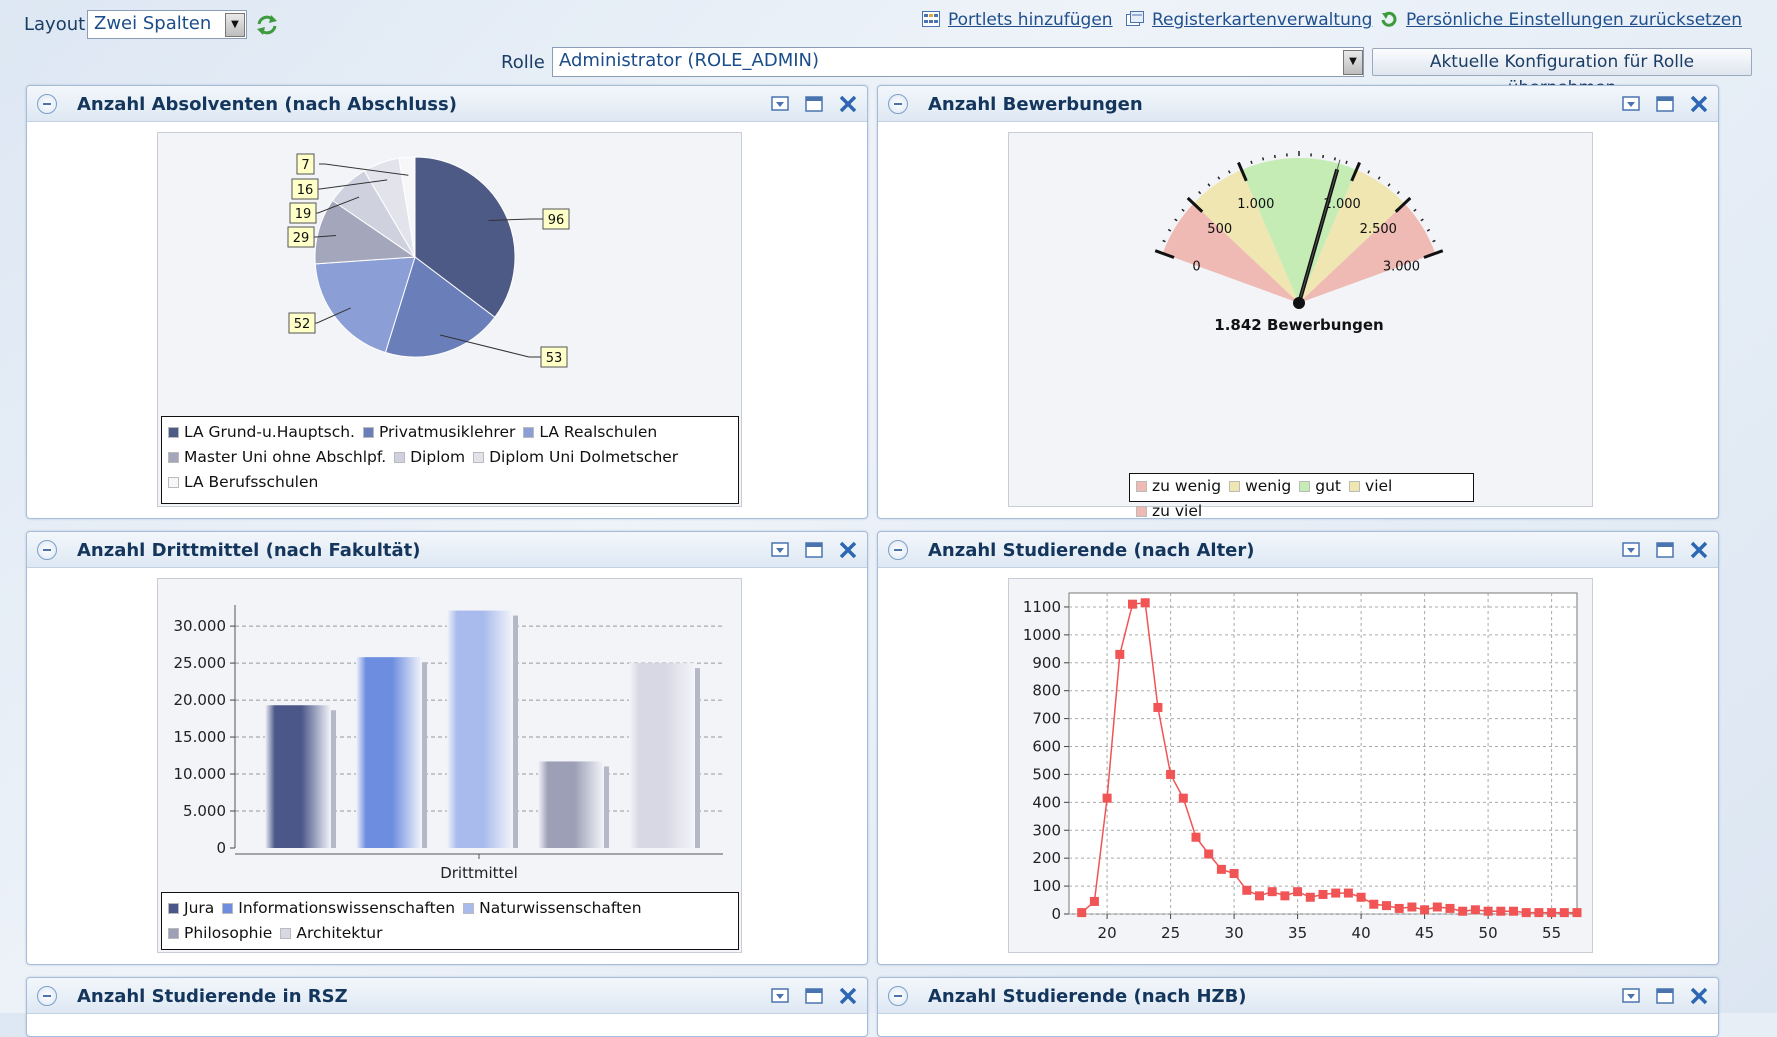 This screenshot has height=1037, width=1777. I want to click on line-y-tick-label: 500, so click(1046, 774).